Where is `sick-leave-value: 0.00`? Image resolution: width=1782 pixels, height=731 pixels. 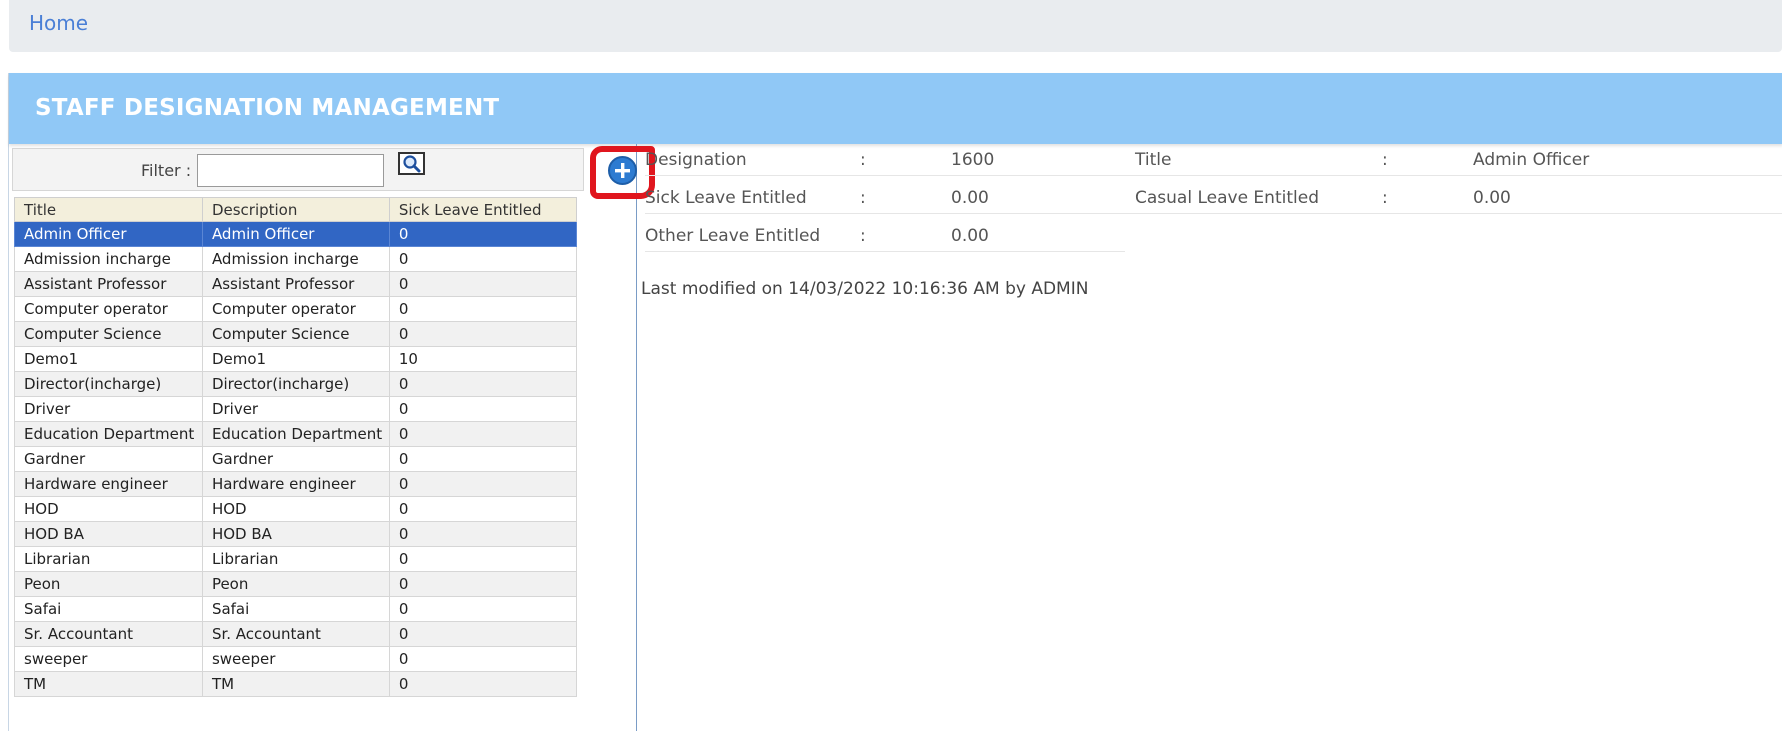 sick-leave-value: 0.00 is located at coordinates (970, 198).